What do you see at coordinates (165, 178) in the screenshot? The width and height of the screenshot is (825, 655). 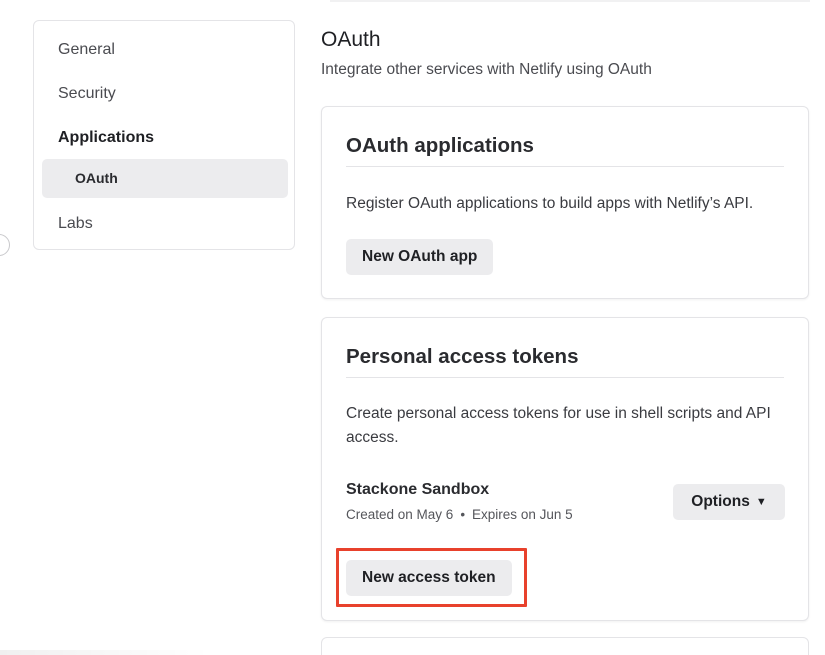 I see `sidebar-subitem-oauth: OAuth` at bounding box center [165, 178].